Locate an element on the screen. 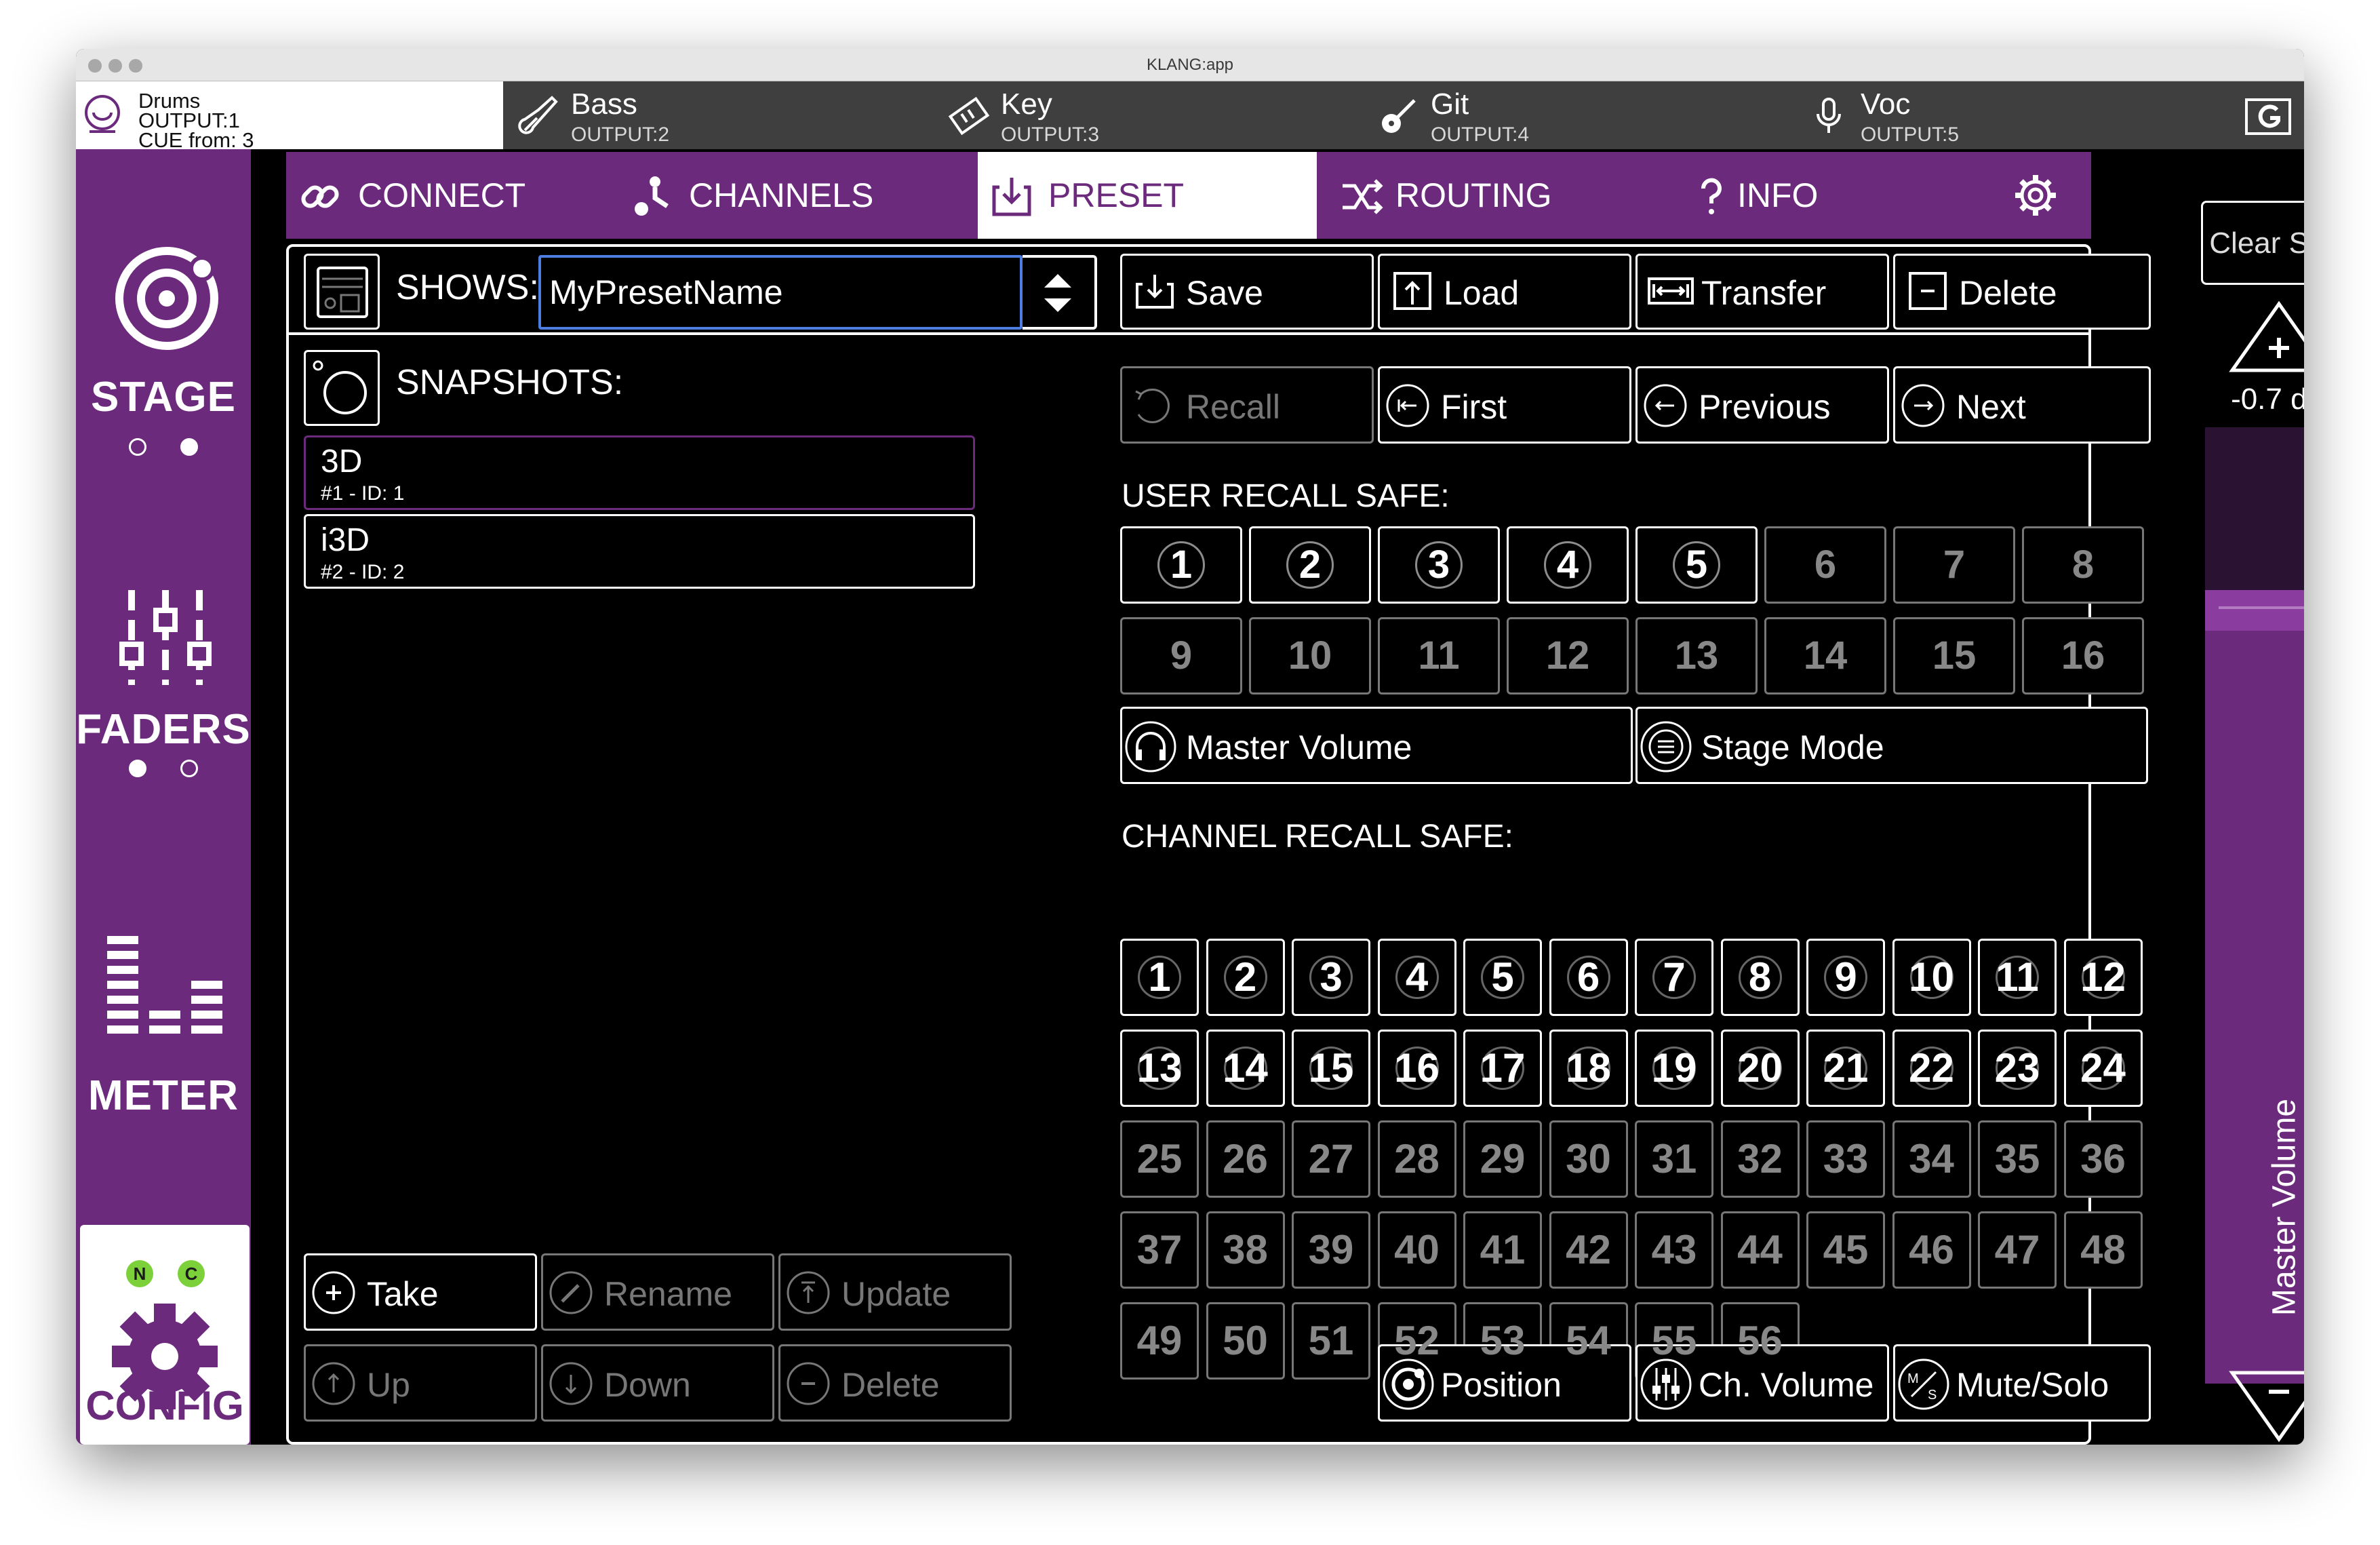 The image size is (2380, 1545). snapshots-icon-button is located at coordinates (342, 388).